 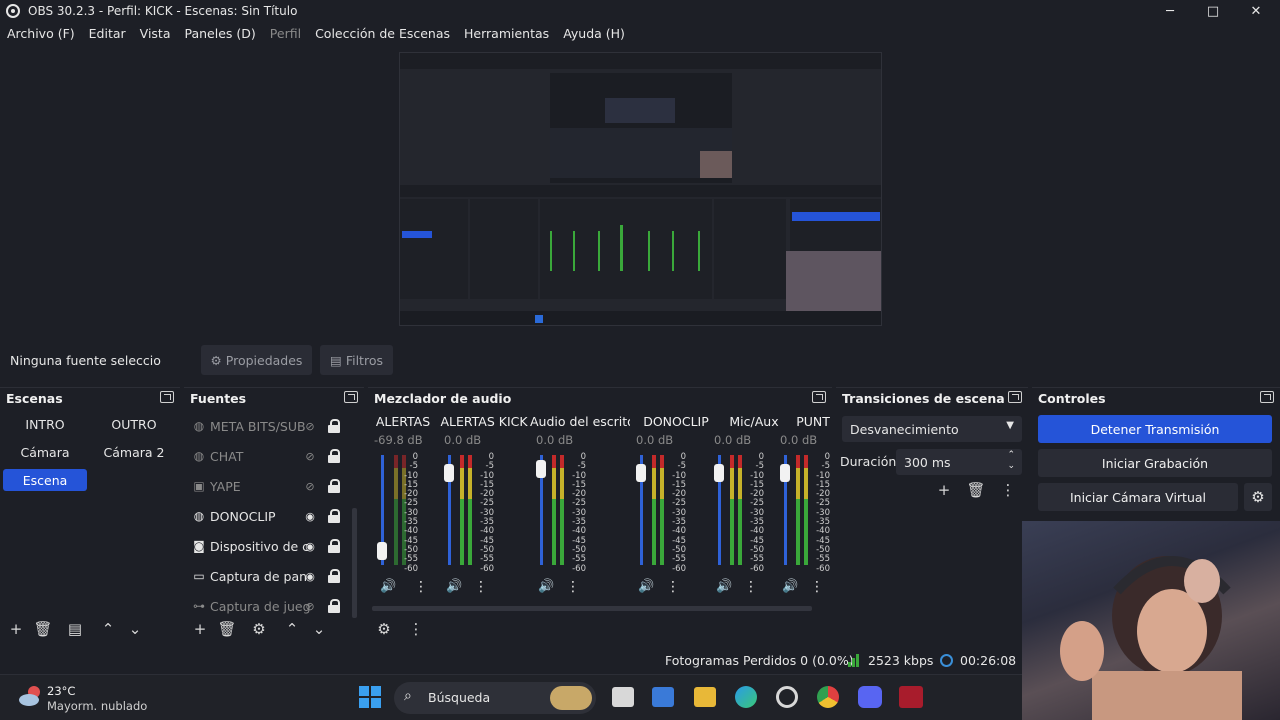 I want to click on transition-menu-icon: ⋮, so click(x=1008, y=490).